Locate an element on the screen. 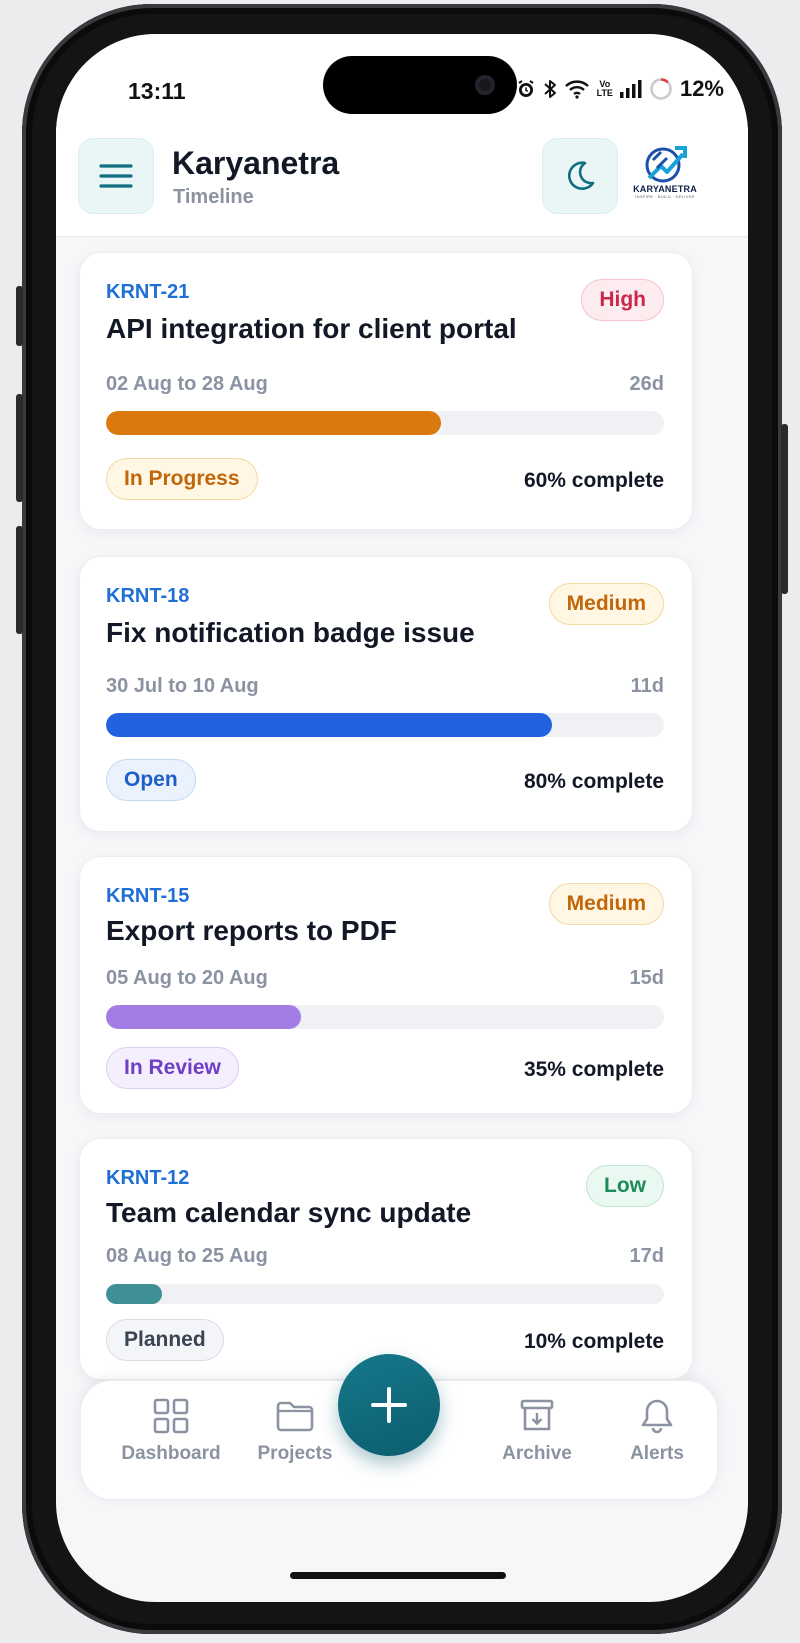 The image size is (800, 1643). task-dates: 05 Aug to 20 Aug is located at coordinates (187, 978).